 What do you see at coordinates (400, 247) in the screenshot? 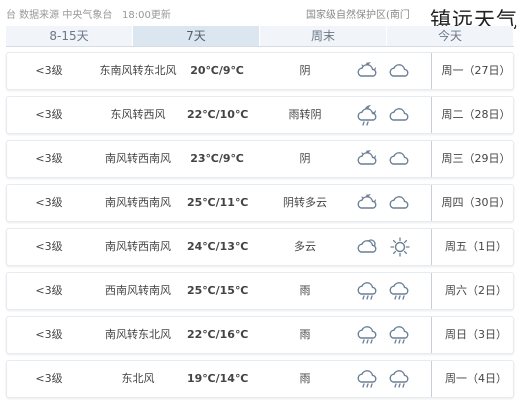
I see `sun-icon` at bounding box center [400, 247].